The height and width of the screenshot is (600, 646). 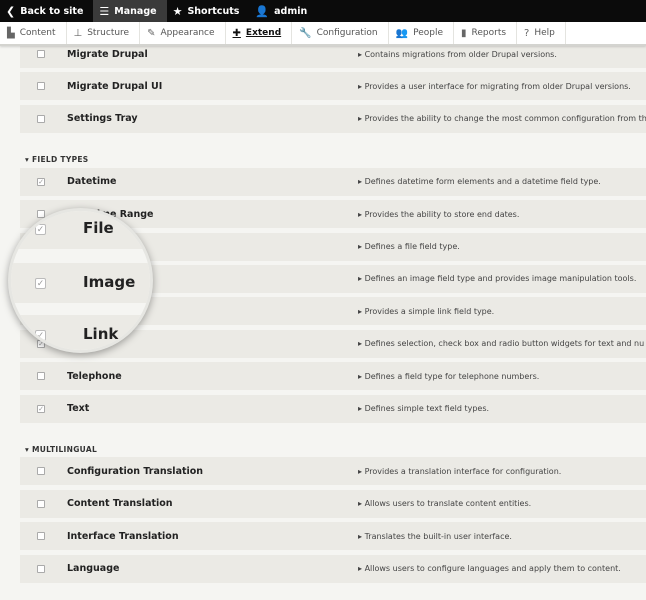 I want to click on module-name: Image, so click(x=109, y=282).